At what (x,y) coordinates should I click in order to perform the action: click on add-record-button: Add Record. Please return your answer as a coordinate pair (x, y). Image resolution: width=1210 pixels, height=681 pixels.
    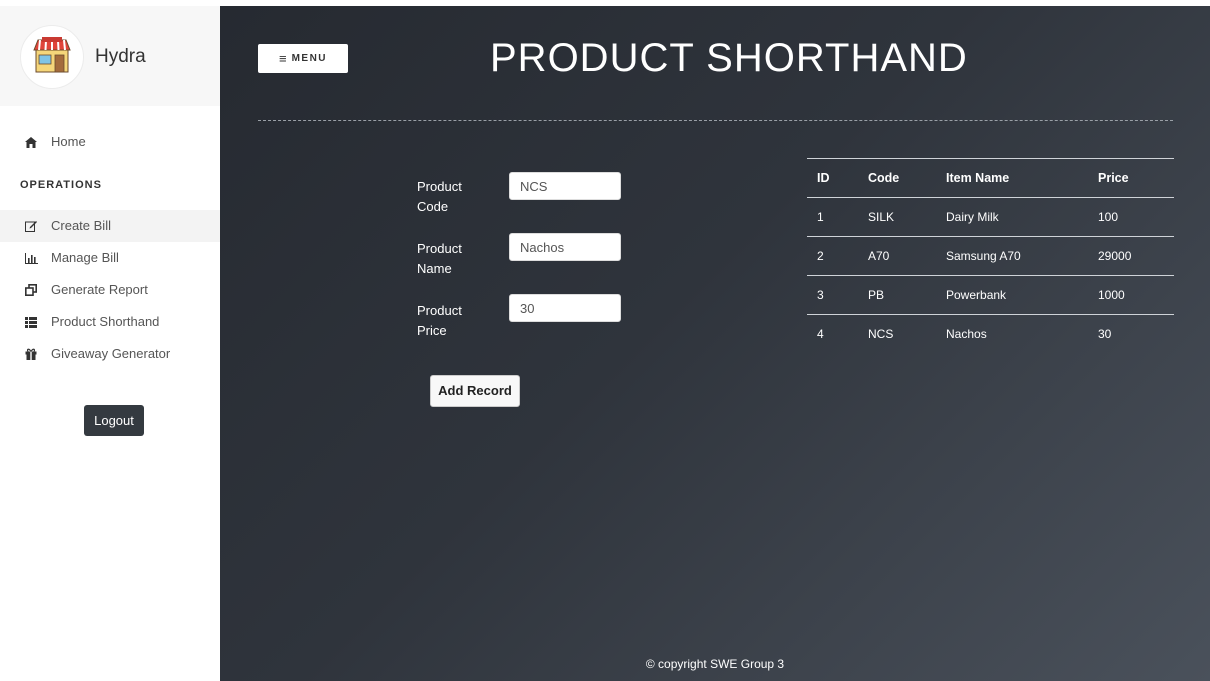
    Looking at the image, I should click on (475, 391).